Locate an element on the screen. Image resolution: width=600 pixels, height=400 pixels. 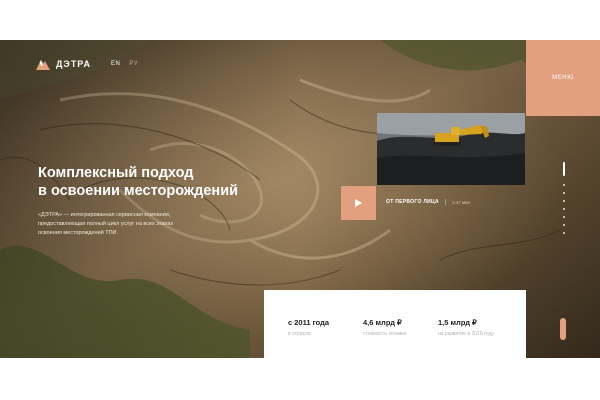
stat-value: 1,5 млрд ₽ is located at coordinates (457, 322).